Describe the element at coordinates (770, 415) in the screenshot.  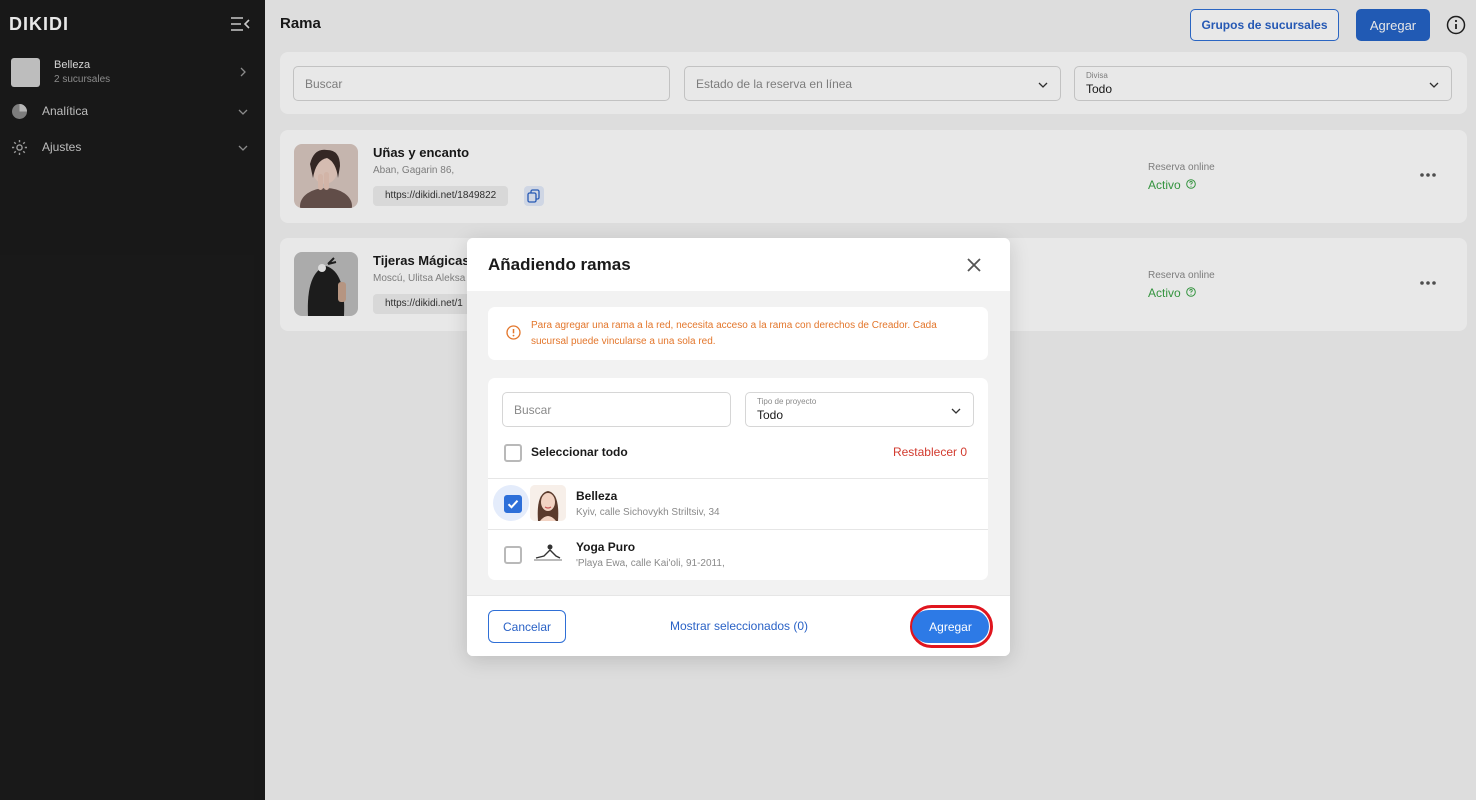
I see `project-type-value: Todo` at that location.